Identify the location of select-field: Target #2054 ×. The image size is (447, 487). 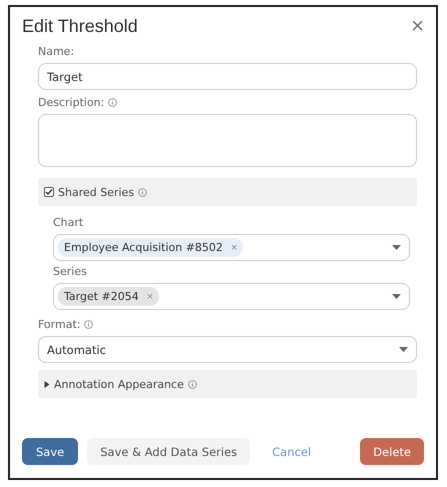
(231, 296).